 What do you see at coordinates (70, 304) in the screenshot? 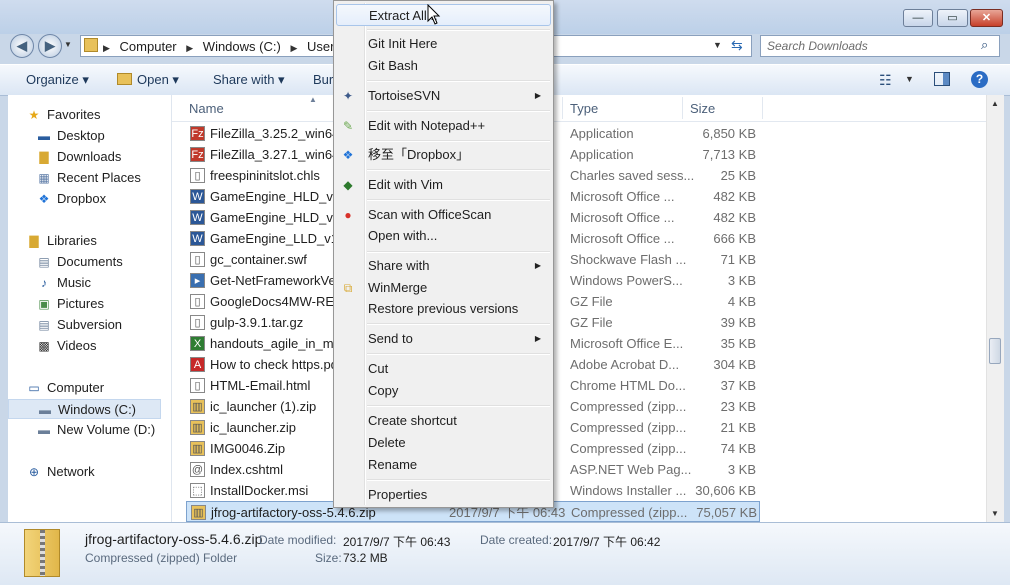
I see `nav-pictures: ▣ Pictures` at bounding box center [70, 304].